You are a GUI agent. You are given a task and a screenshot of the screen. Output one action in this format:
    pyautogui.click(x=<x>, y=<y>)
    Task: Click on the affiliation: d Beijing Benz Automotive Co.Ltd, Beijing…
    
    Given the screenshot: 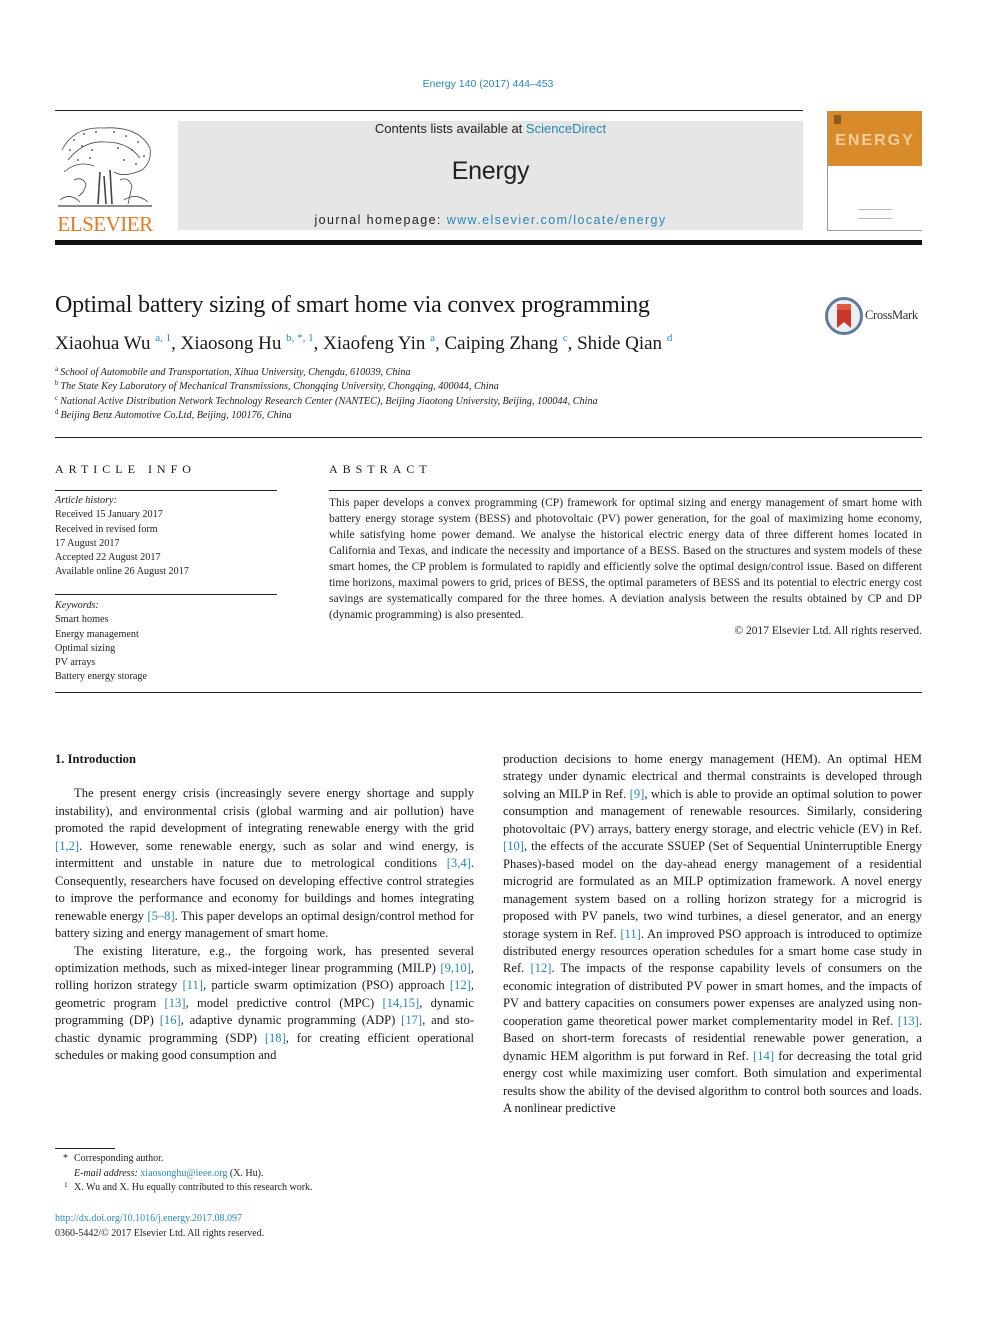 What is the action you would take?
    pyautogui.click(x=485, y=416)
    